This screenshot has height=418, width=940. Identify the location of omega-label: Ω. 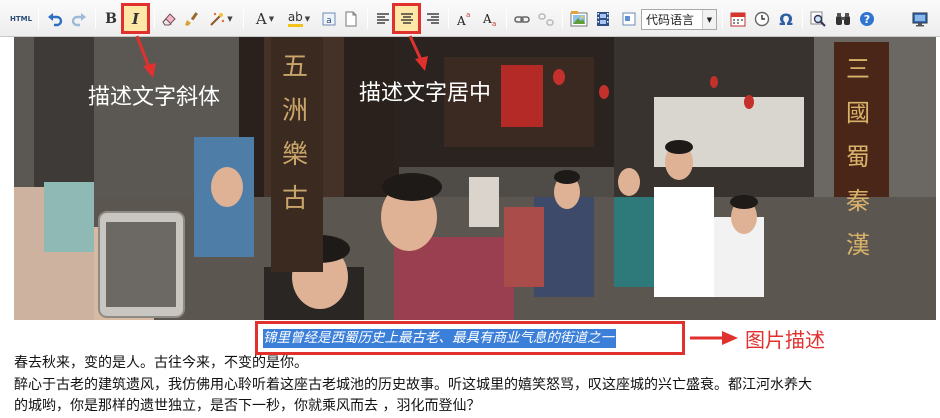
(786, 19).